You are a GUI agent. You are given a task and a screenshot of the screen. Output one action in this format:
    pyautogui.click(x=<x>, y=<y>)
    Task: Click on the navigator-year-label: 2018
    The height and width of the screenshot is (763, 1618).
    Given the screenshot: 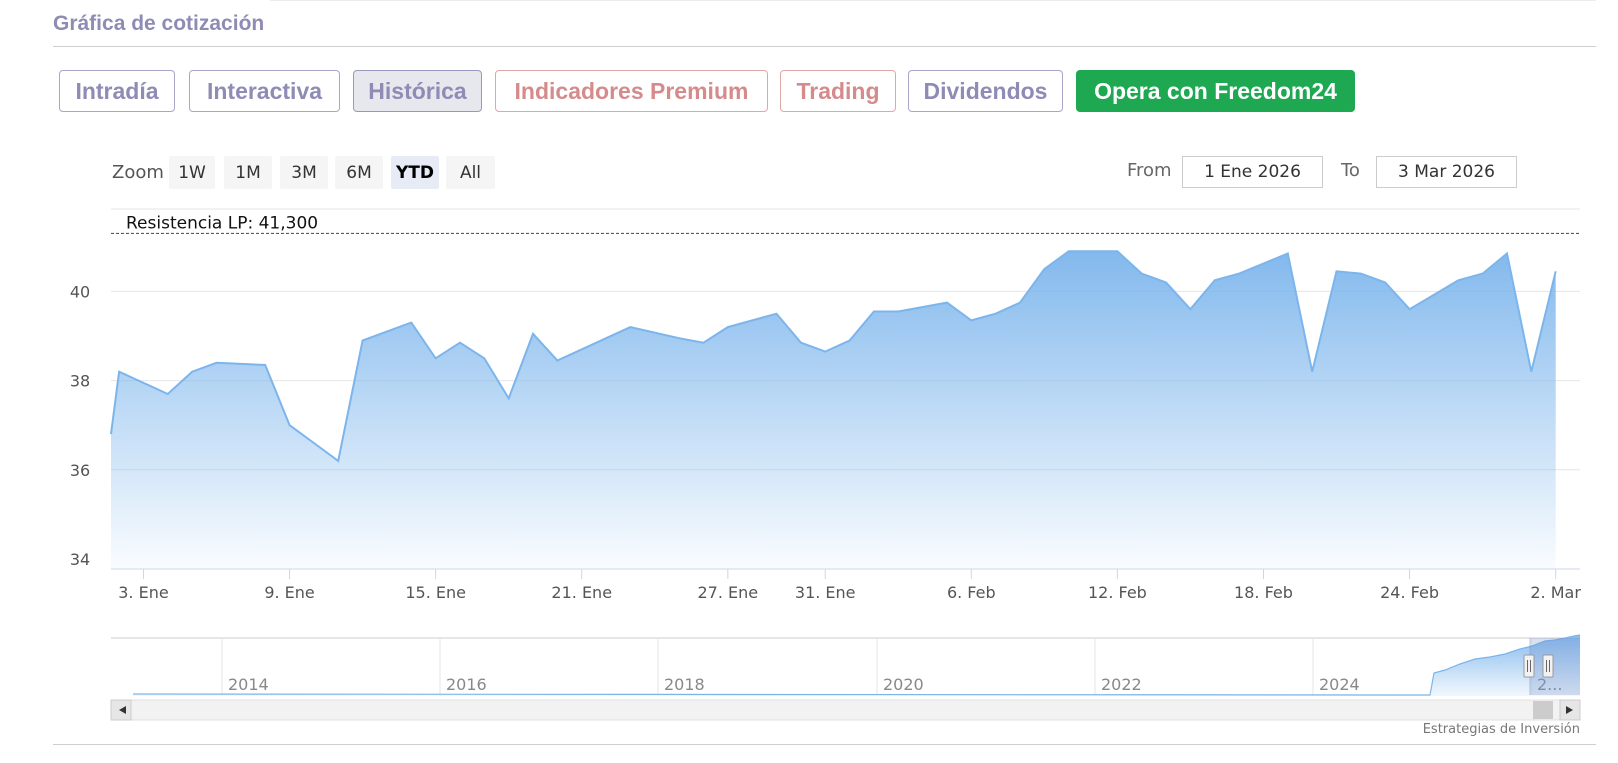 What is the action you would take?
    pyautogui.click(x=684, y=684)
    